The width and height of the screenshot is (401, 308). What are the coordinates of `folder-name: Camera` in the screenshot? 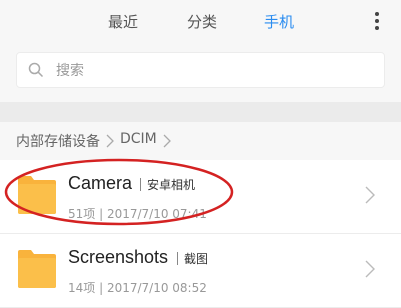 It's located at (100, 183).